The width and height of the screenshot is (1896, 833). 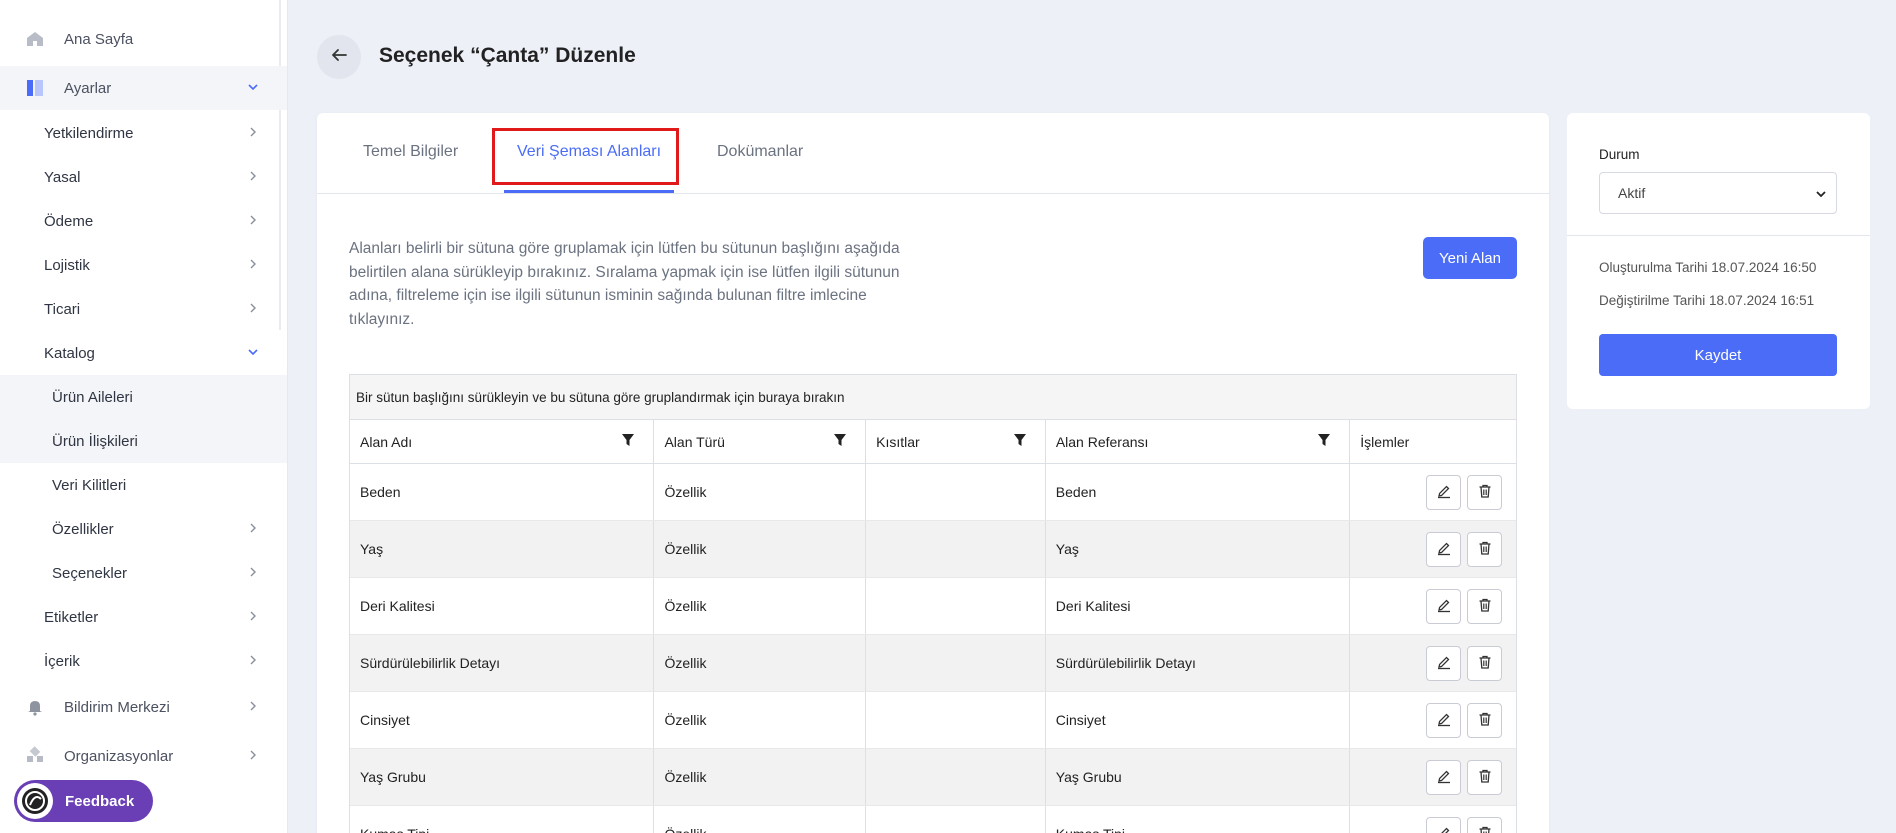 What do you see at coordinates (1198, 777) in the screenshot?
I see `table-cell: Yaş Grubu` at bounding box center [1198, 777].